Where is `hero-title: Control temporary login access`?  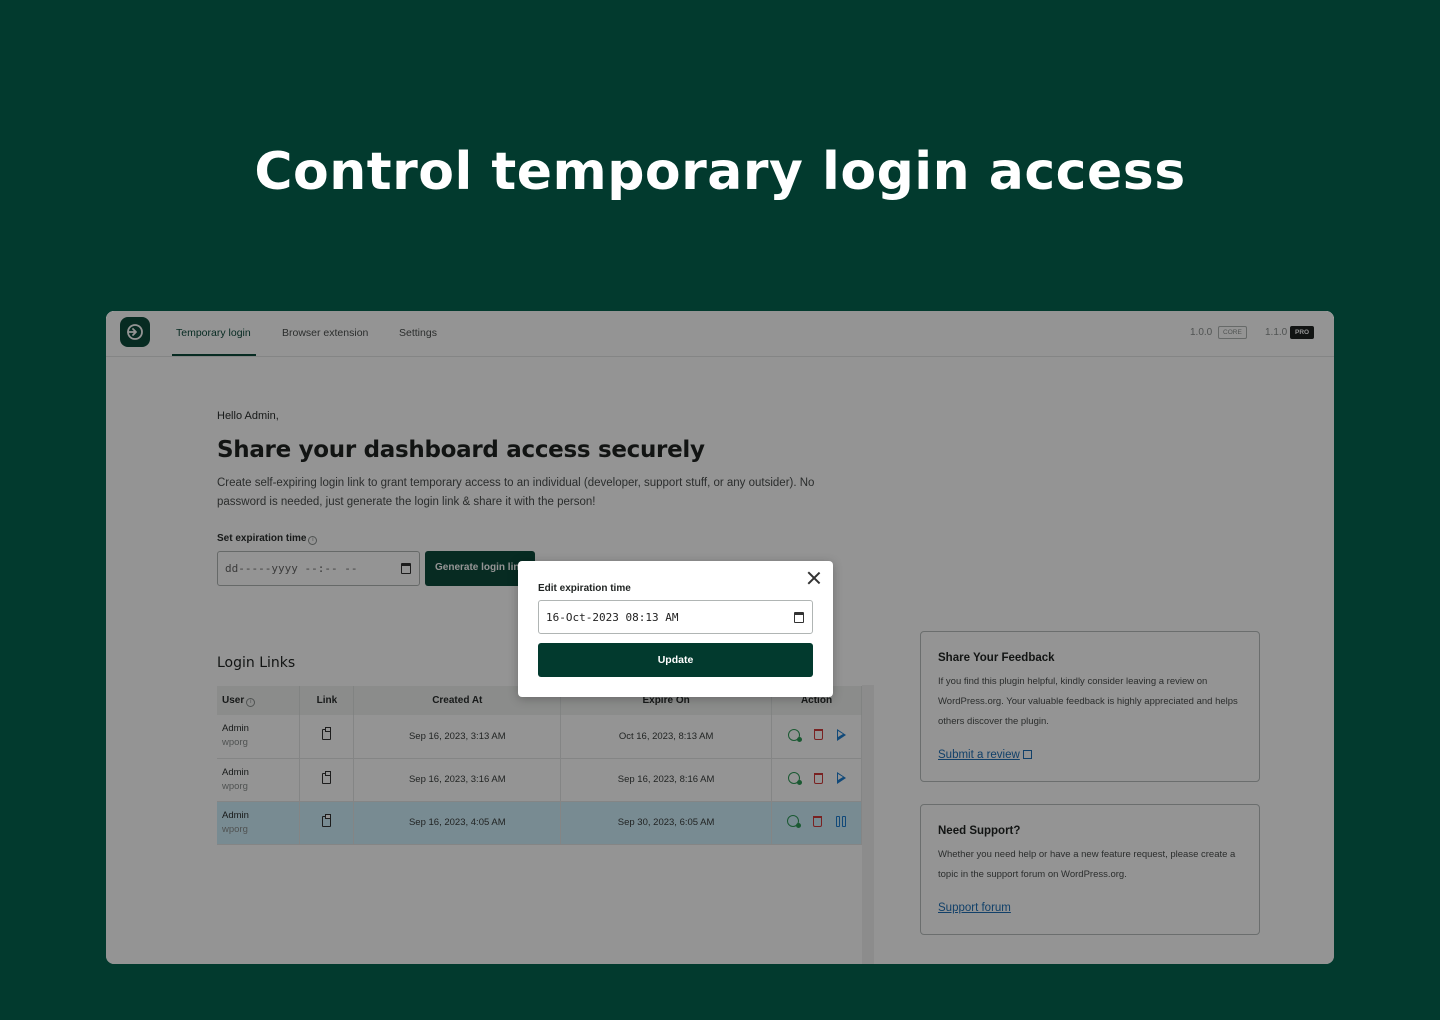 hero-title: Control temporary login access is located at coordinates (720, 172).